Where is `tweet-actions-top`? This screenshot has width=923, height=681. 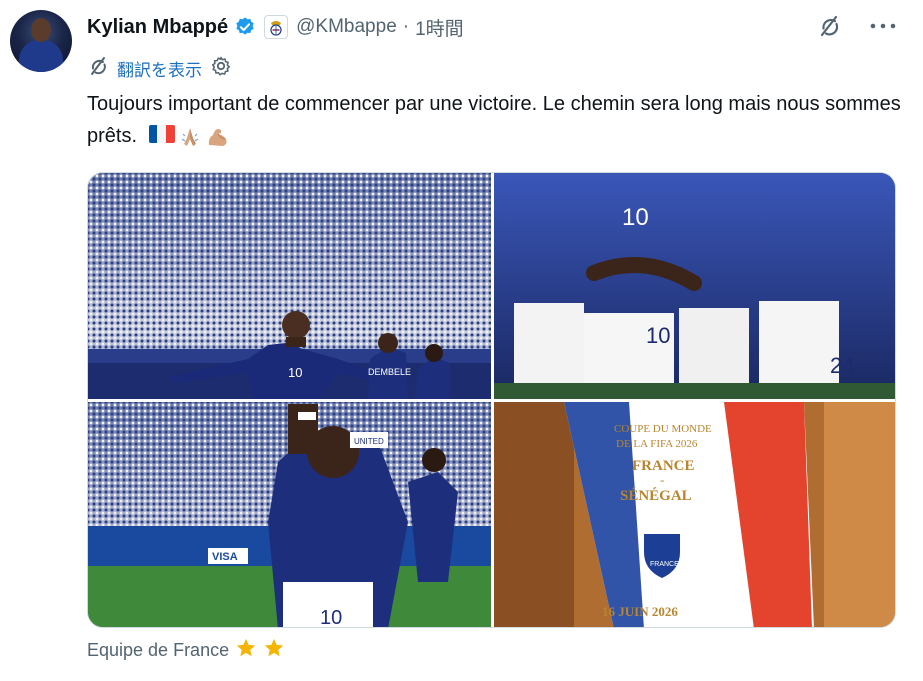
tweet-actions-top is located at coordinates (856, 26).